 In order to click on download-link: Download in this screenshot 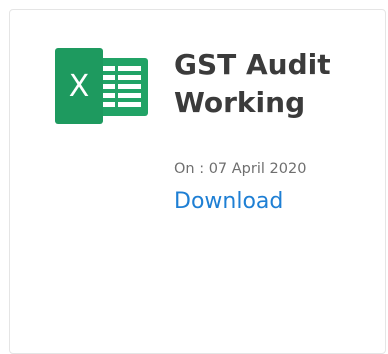, I will do `click(228, 201)`.